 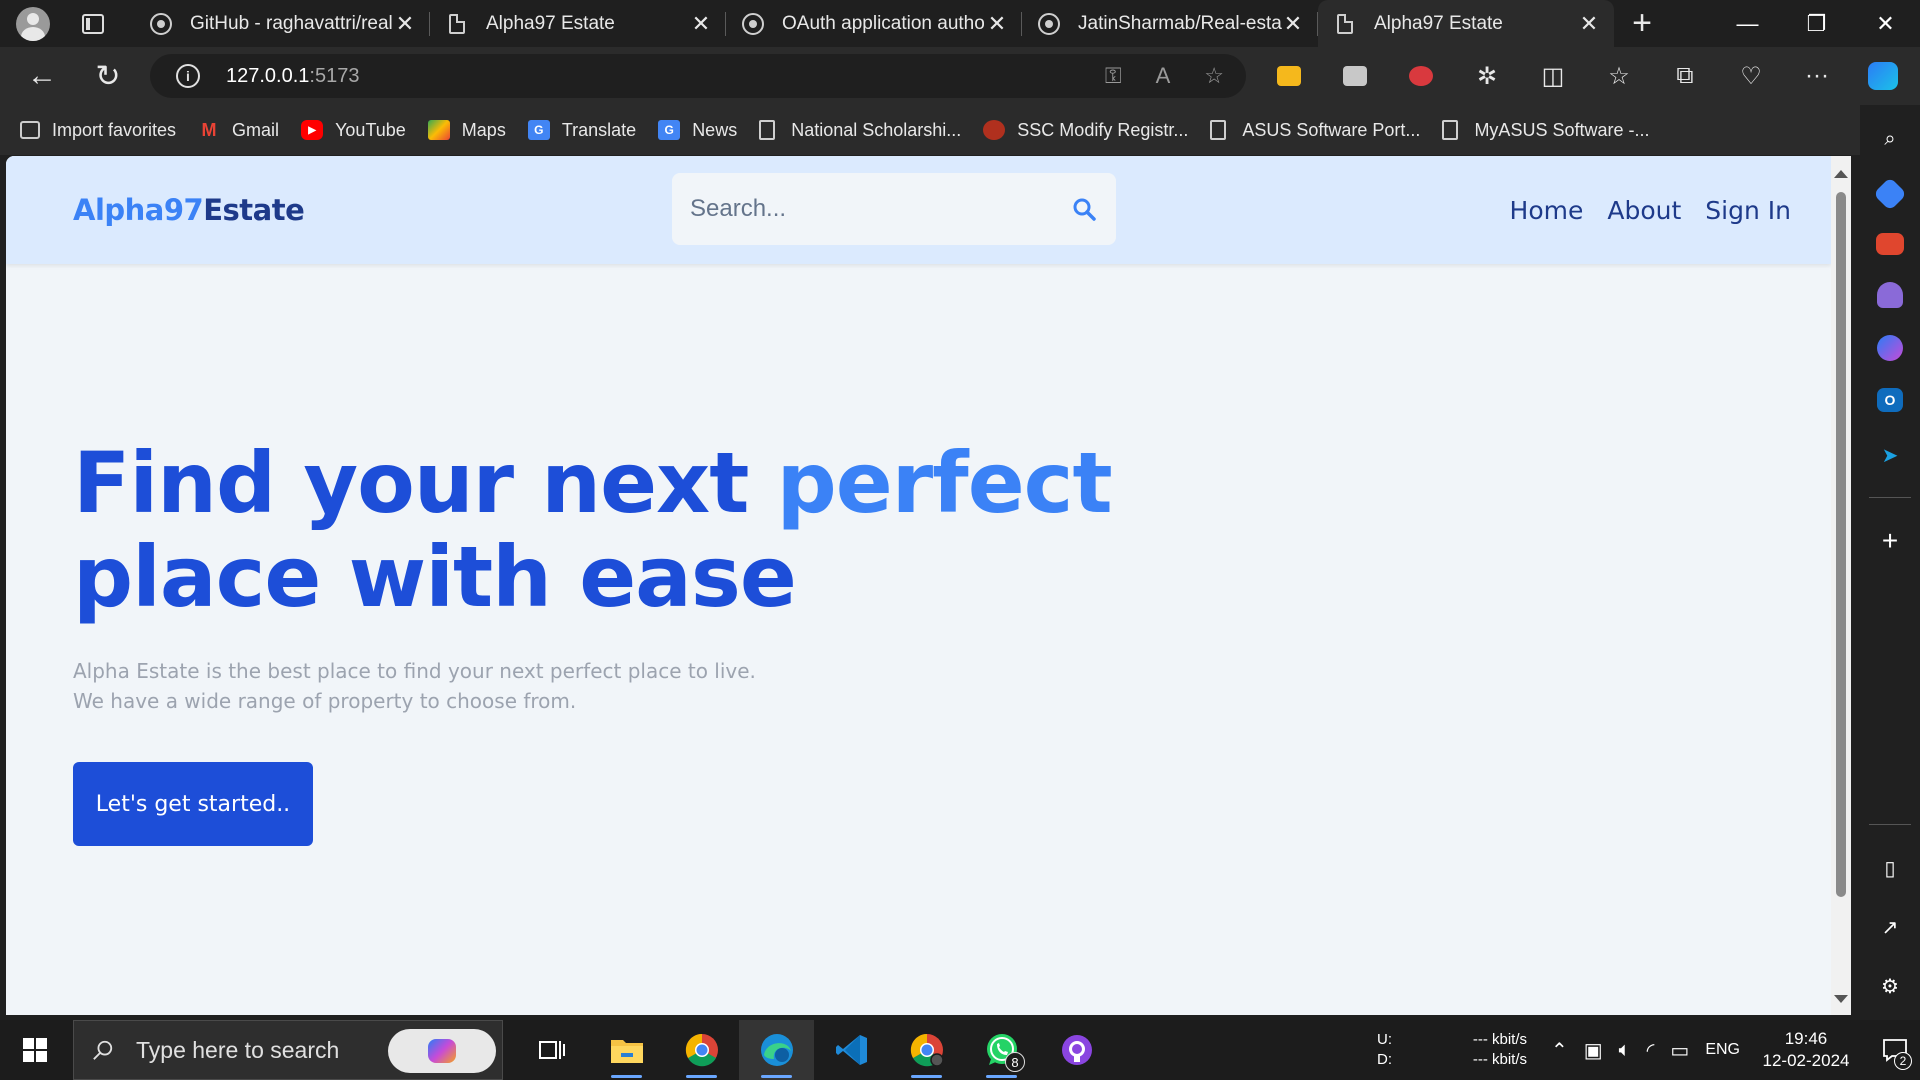 I want to click on microsoft-365-icon, so click(x=1890, y=348).